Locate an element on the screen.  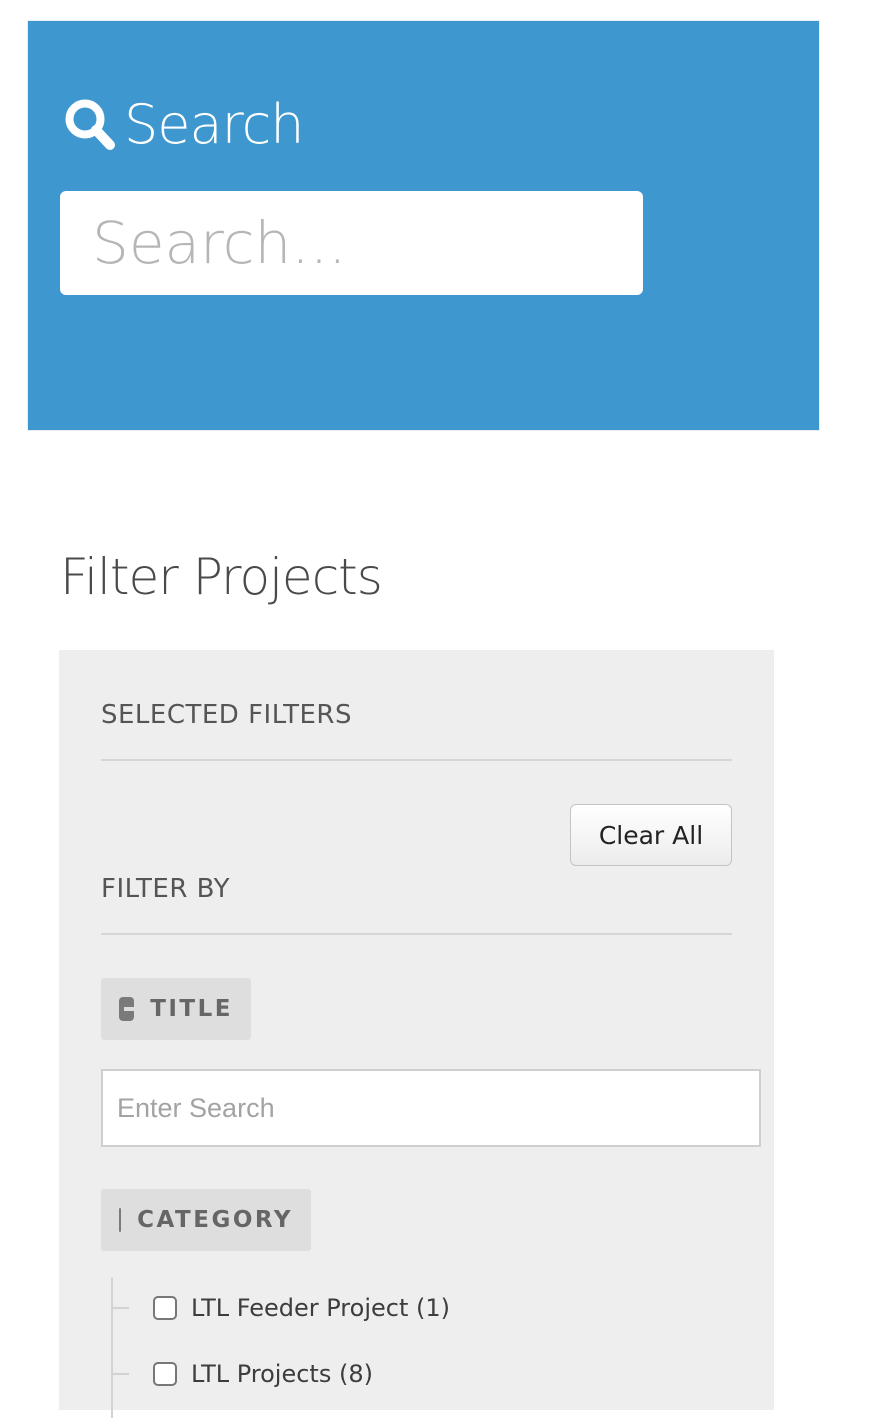
clear-all-button: Clear All is located at coordinates (651, 835).